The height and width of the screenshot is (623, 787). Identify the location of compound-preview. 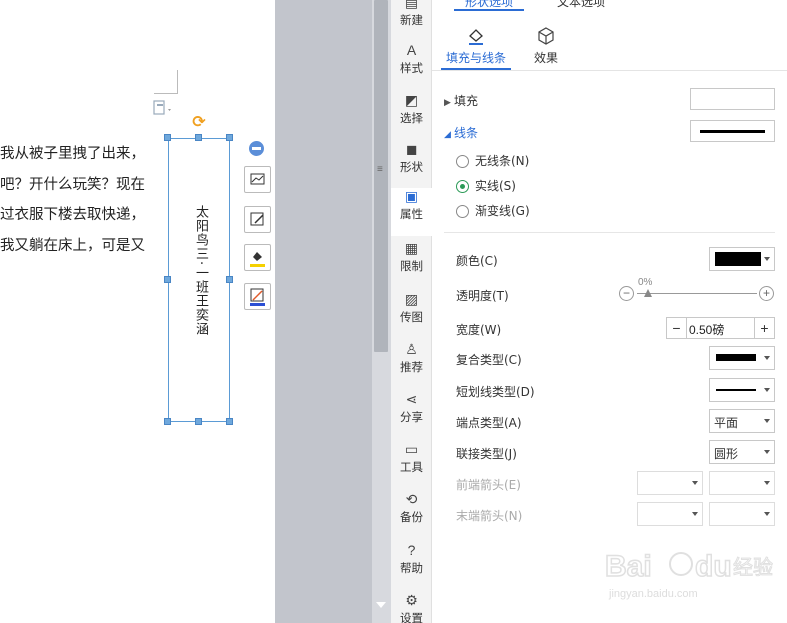
(736, 357).